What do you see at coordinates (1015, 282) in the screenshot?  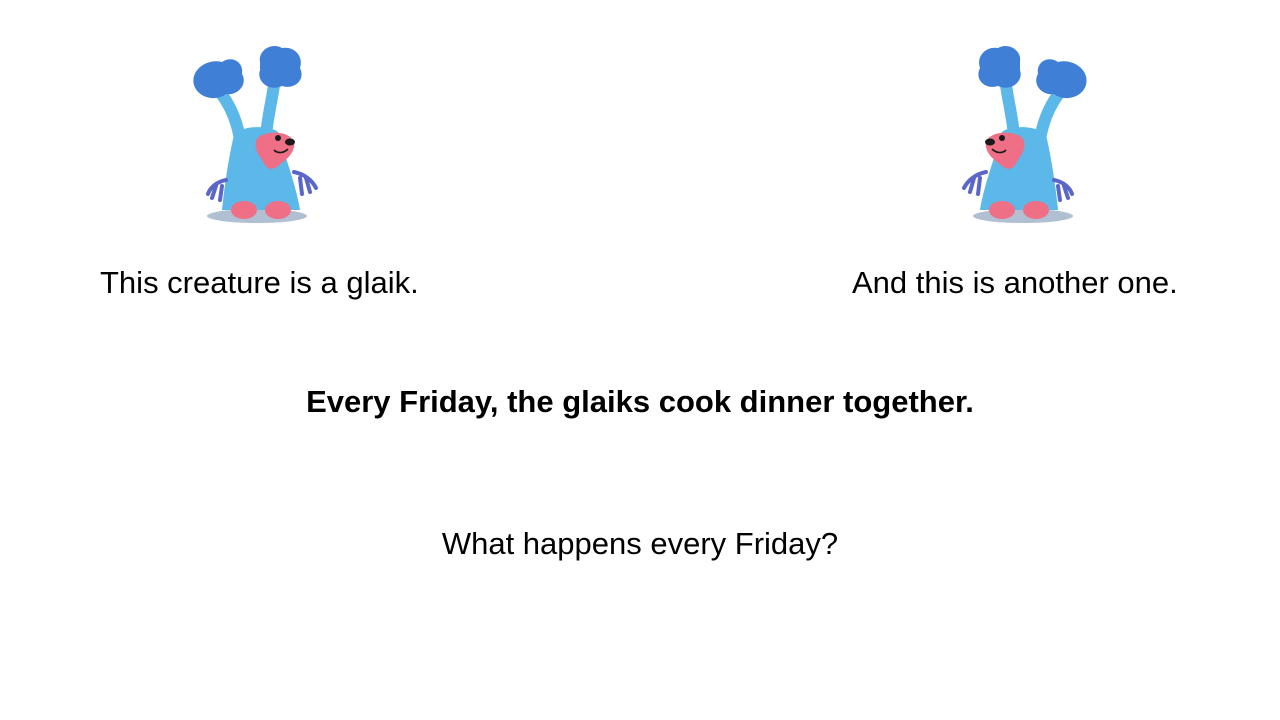 I see `caption-right: And this is another one.` at bounding box center [1015, 282].